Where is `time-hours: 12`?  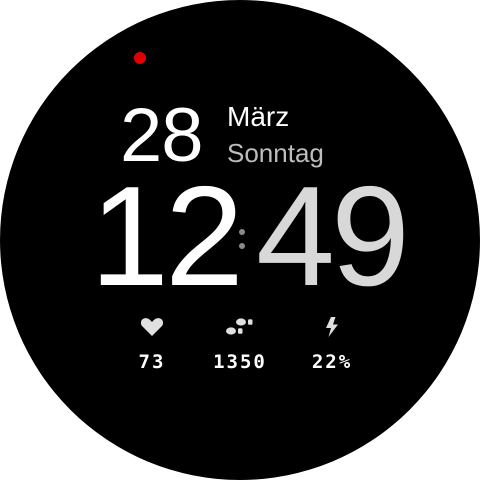 time-hours: 12 is located at coordinates (167, 236).